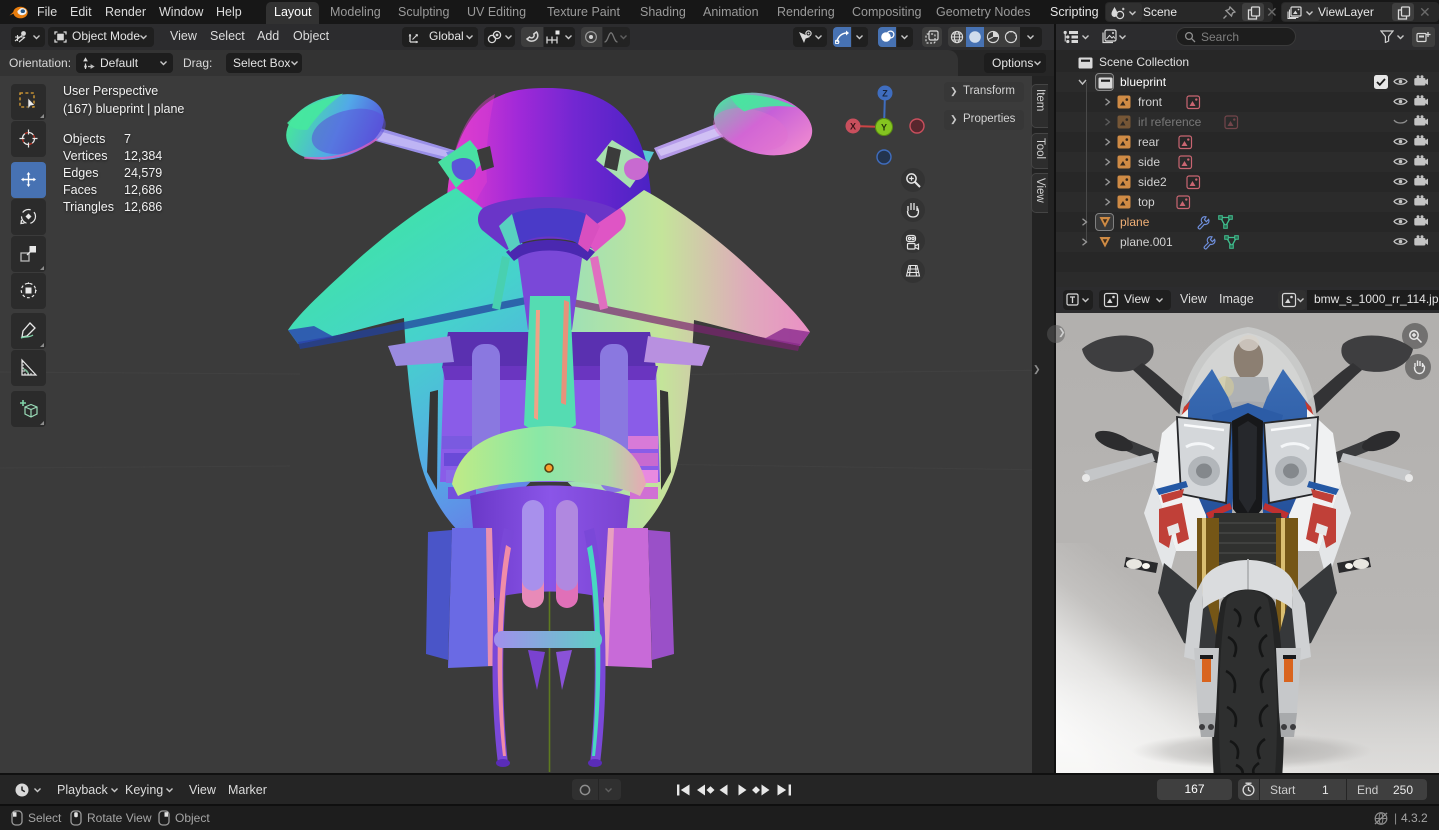  I want to click on svg-text: Z, so click(885, 94).